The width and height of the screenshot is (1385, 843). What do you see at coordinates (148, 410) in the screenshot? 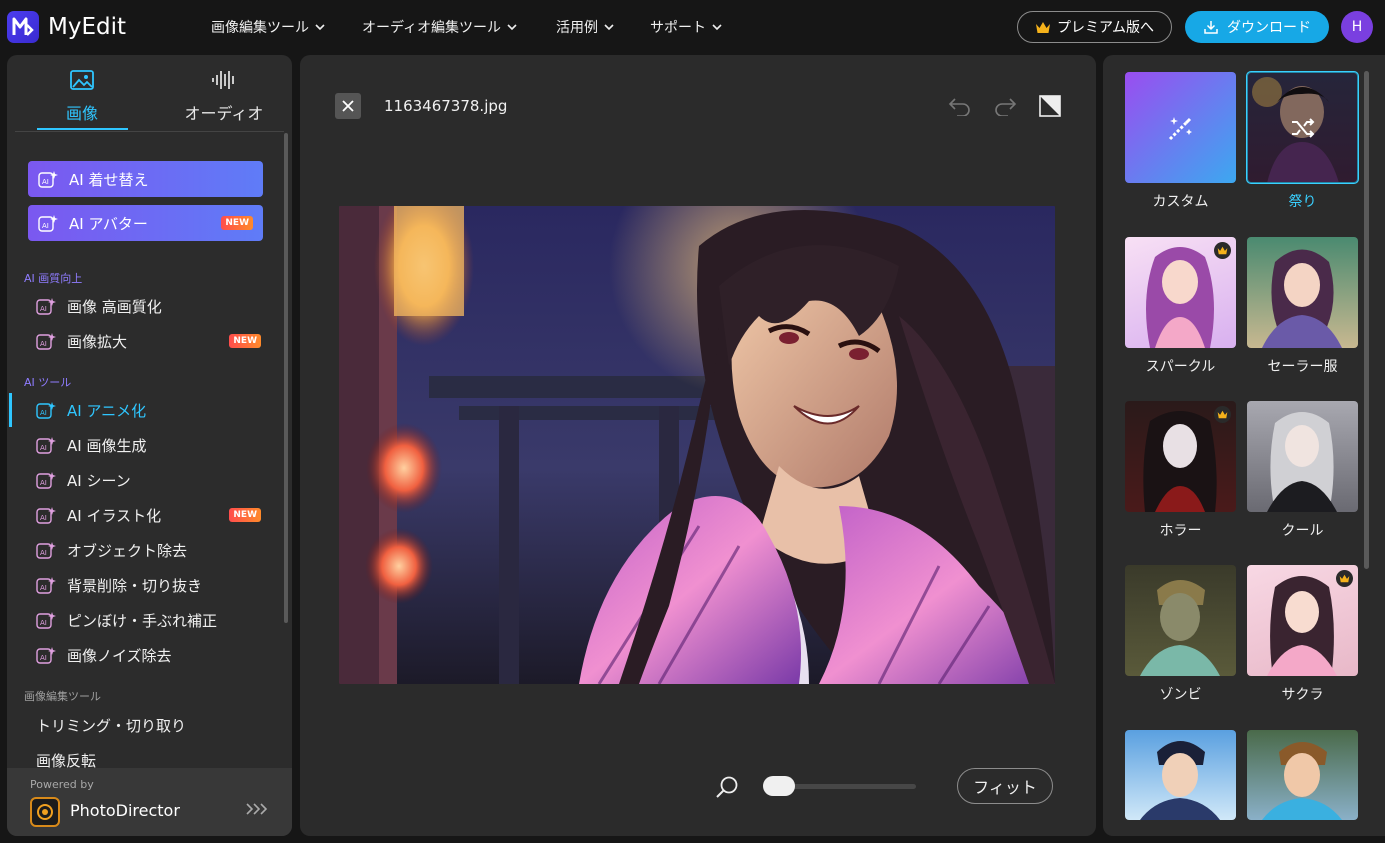
I see `sidebar-item-ai-anime: AI AI アニメ化` at bounding box center [148, 410].